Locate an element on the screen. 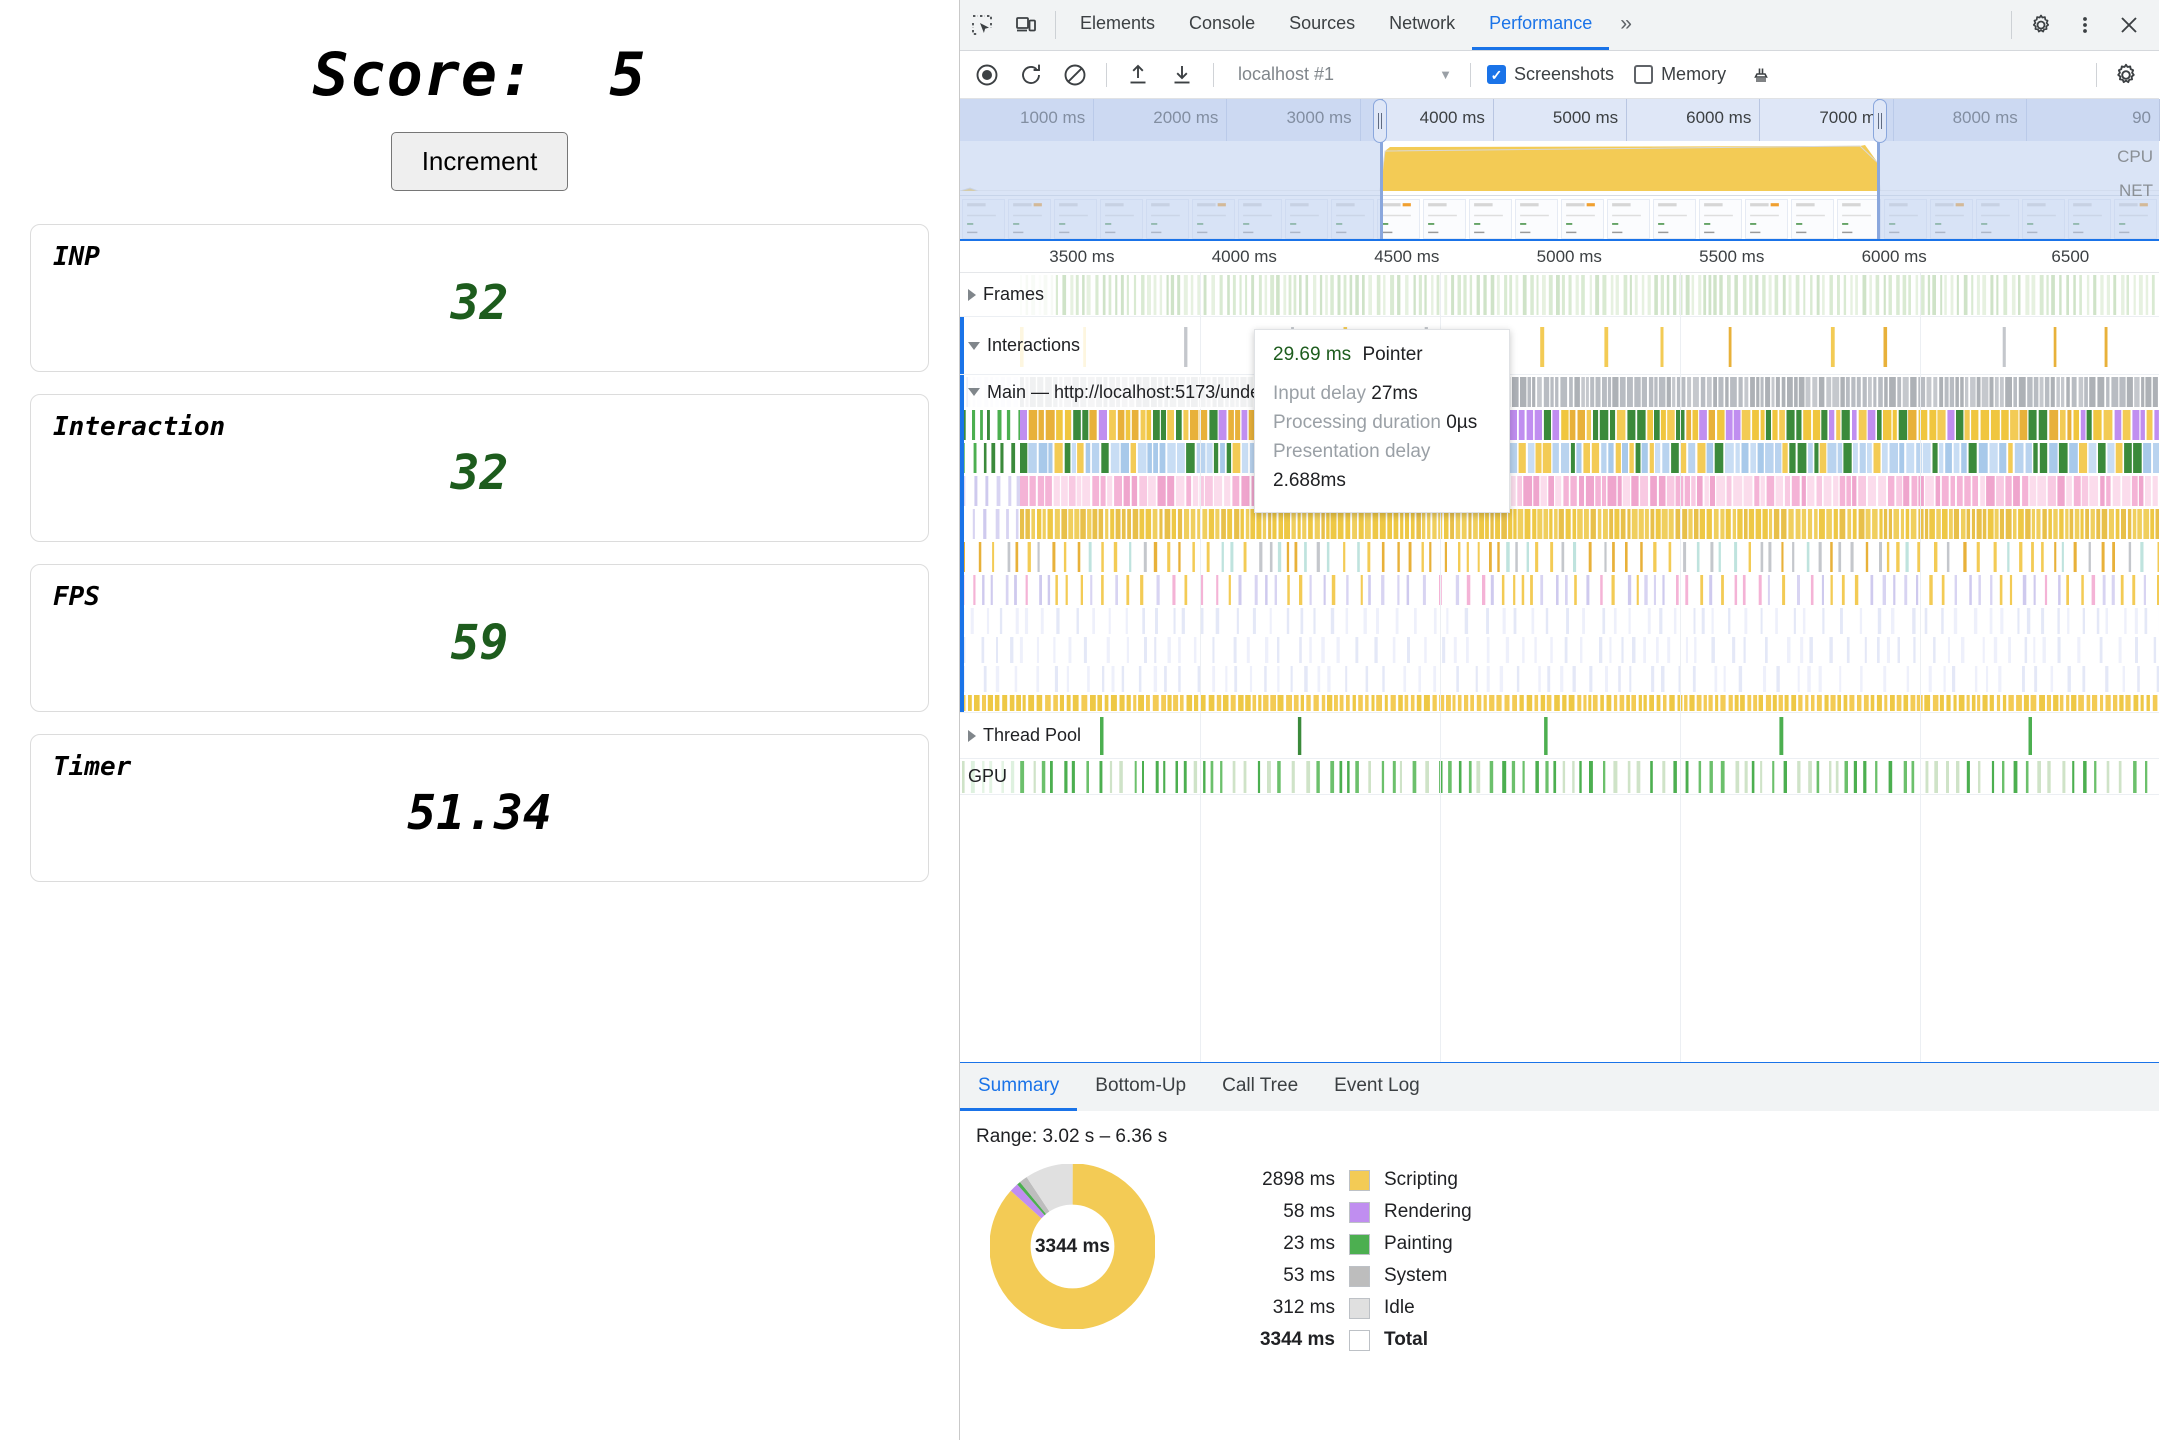  details-tab-summary: Summary is located at coordinates (1019, 1087).